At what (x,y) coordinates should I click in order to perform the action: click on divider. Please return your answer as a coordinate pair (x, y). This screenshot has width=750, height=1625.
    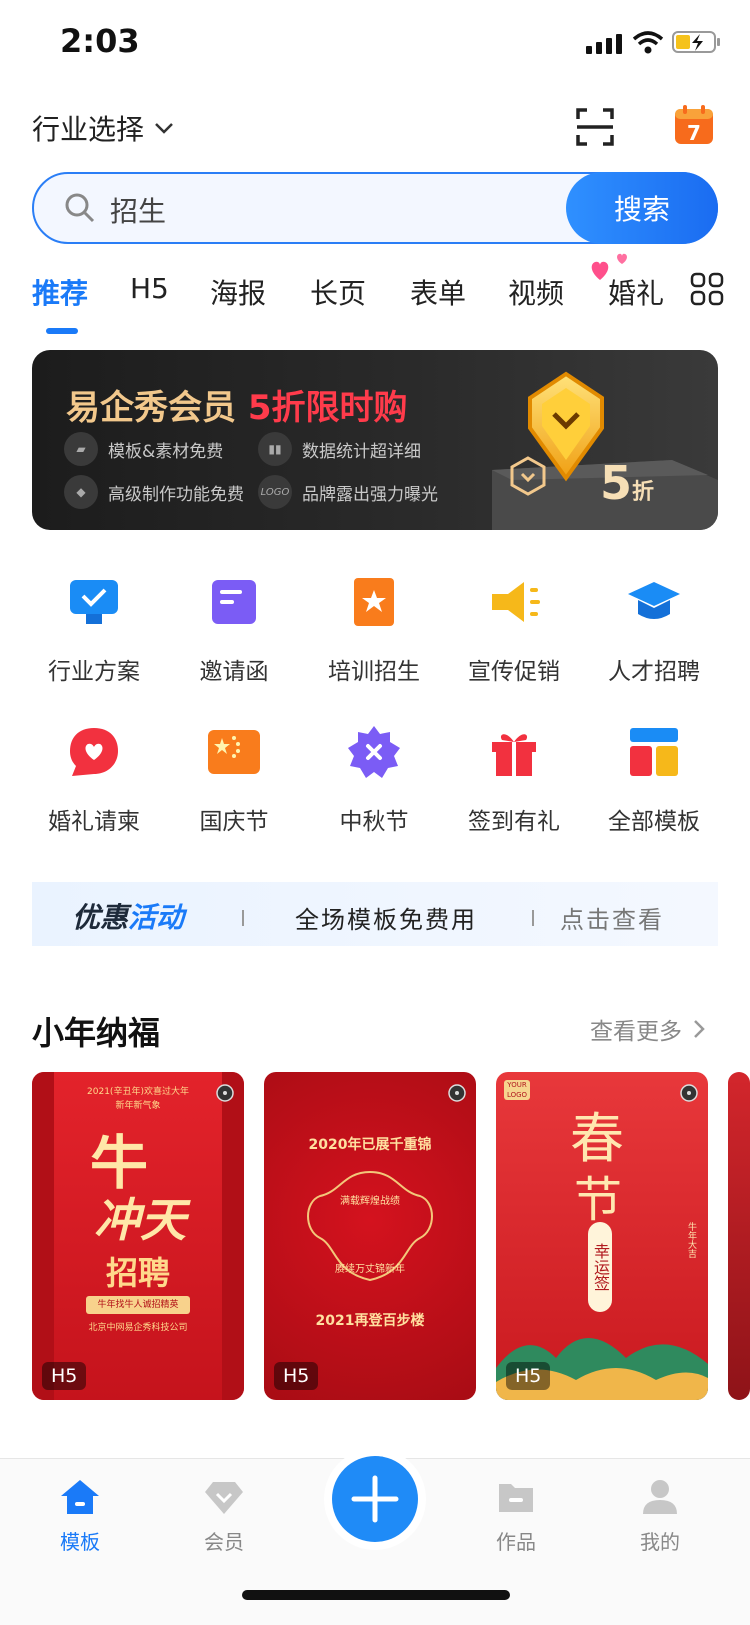
    Looking at the image, I should click on (533, 918).